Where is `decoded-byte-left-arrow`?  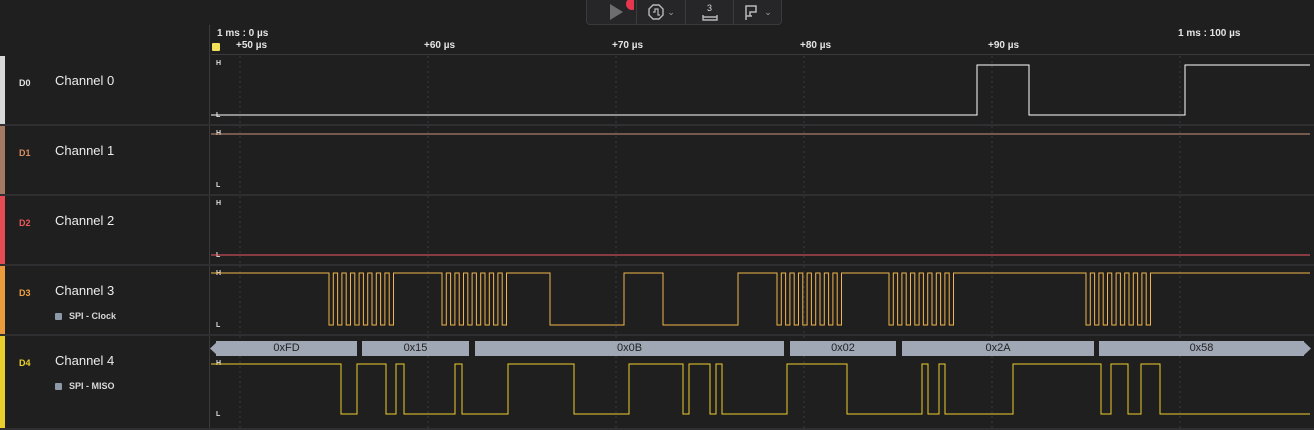 decoded-byte-left-arrow is located at coordinates (214, 348).